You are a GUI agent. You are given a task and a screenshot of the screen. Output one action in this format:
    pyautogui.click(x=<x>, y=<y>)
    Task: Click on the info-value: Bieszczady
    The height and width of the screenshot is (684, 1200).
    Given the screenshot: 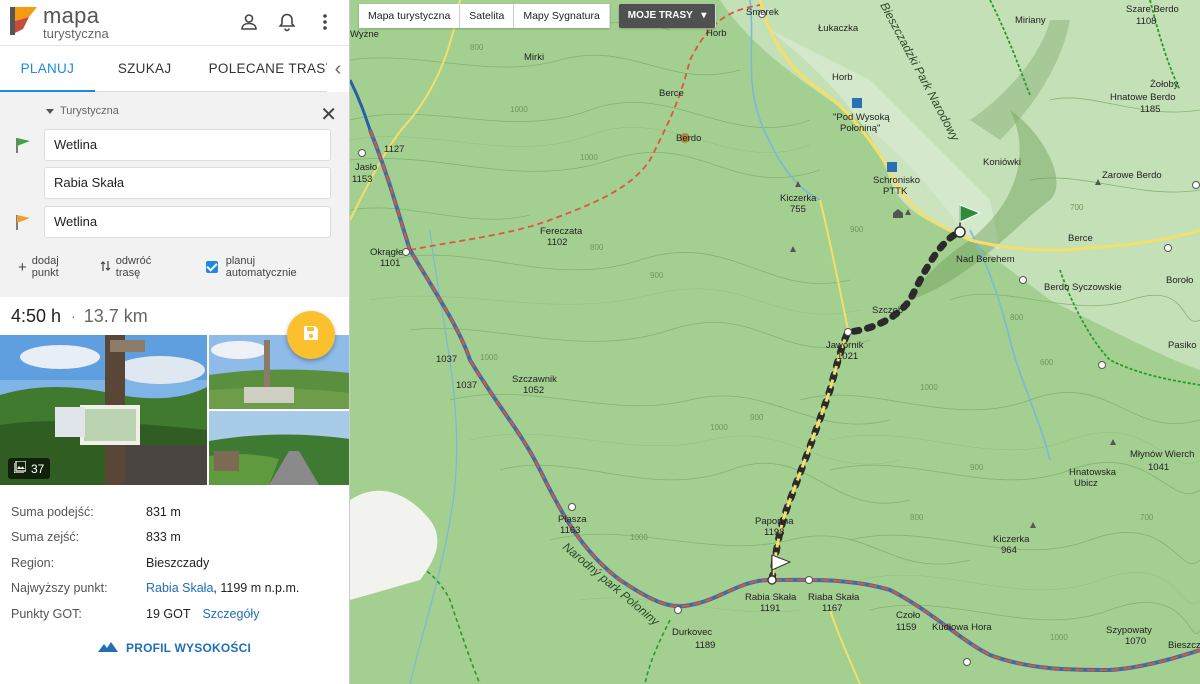 What is the action you would take?
    pyautogui.click(x=178, y=562)
    